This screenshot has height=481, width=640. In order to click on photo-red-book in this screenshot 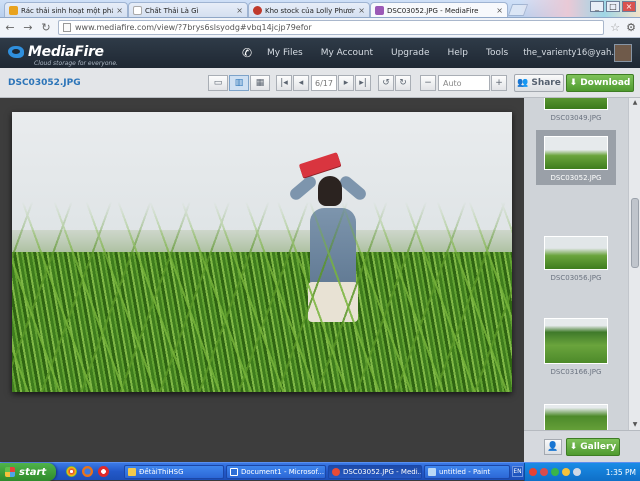, I will do `click(320, 165)`.